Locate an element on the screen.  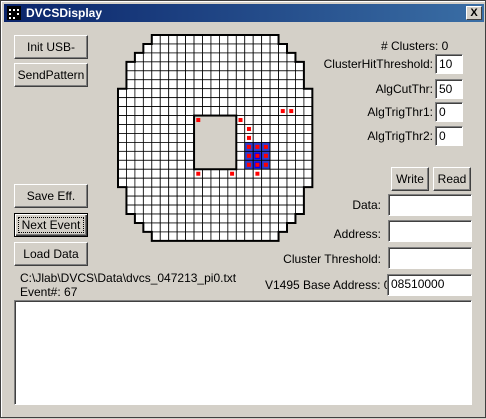
write-button: Write is located at coordinates (410, 179).